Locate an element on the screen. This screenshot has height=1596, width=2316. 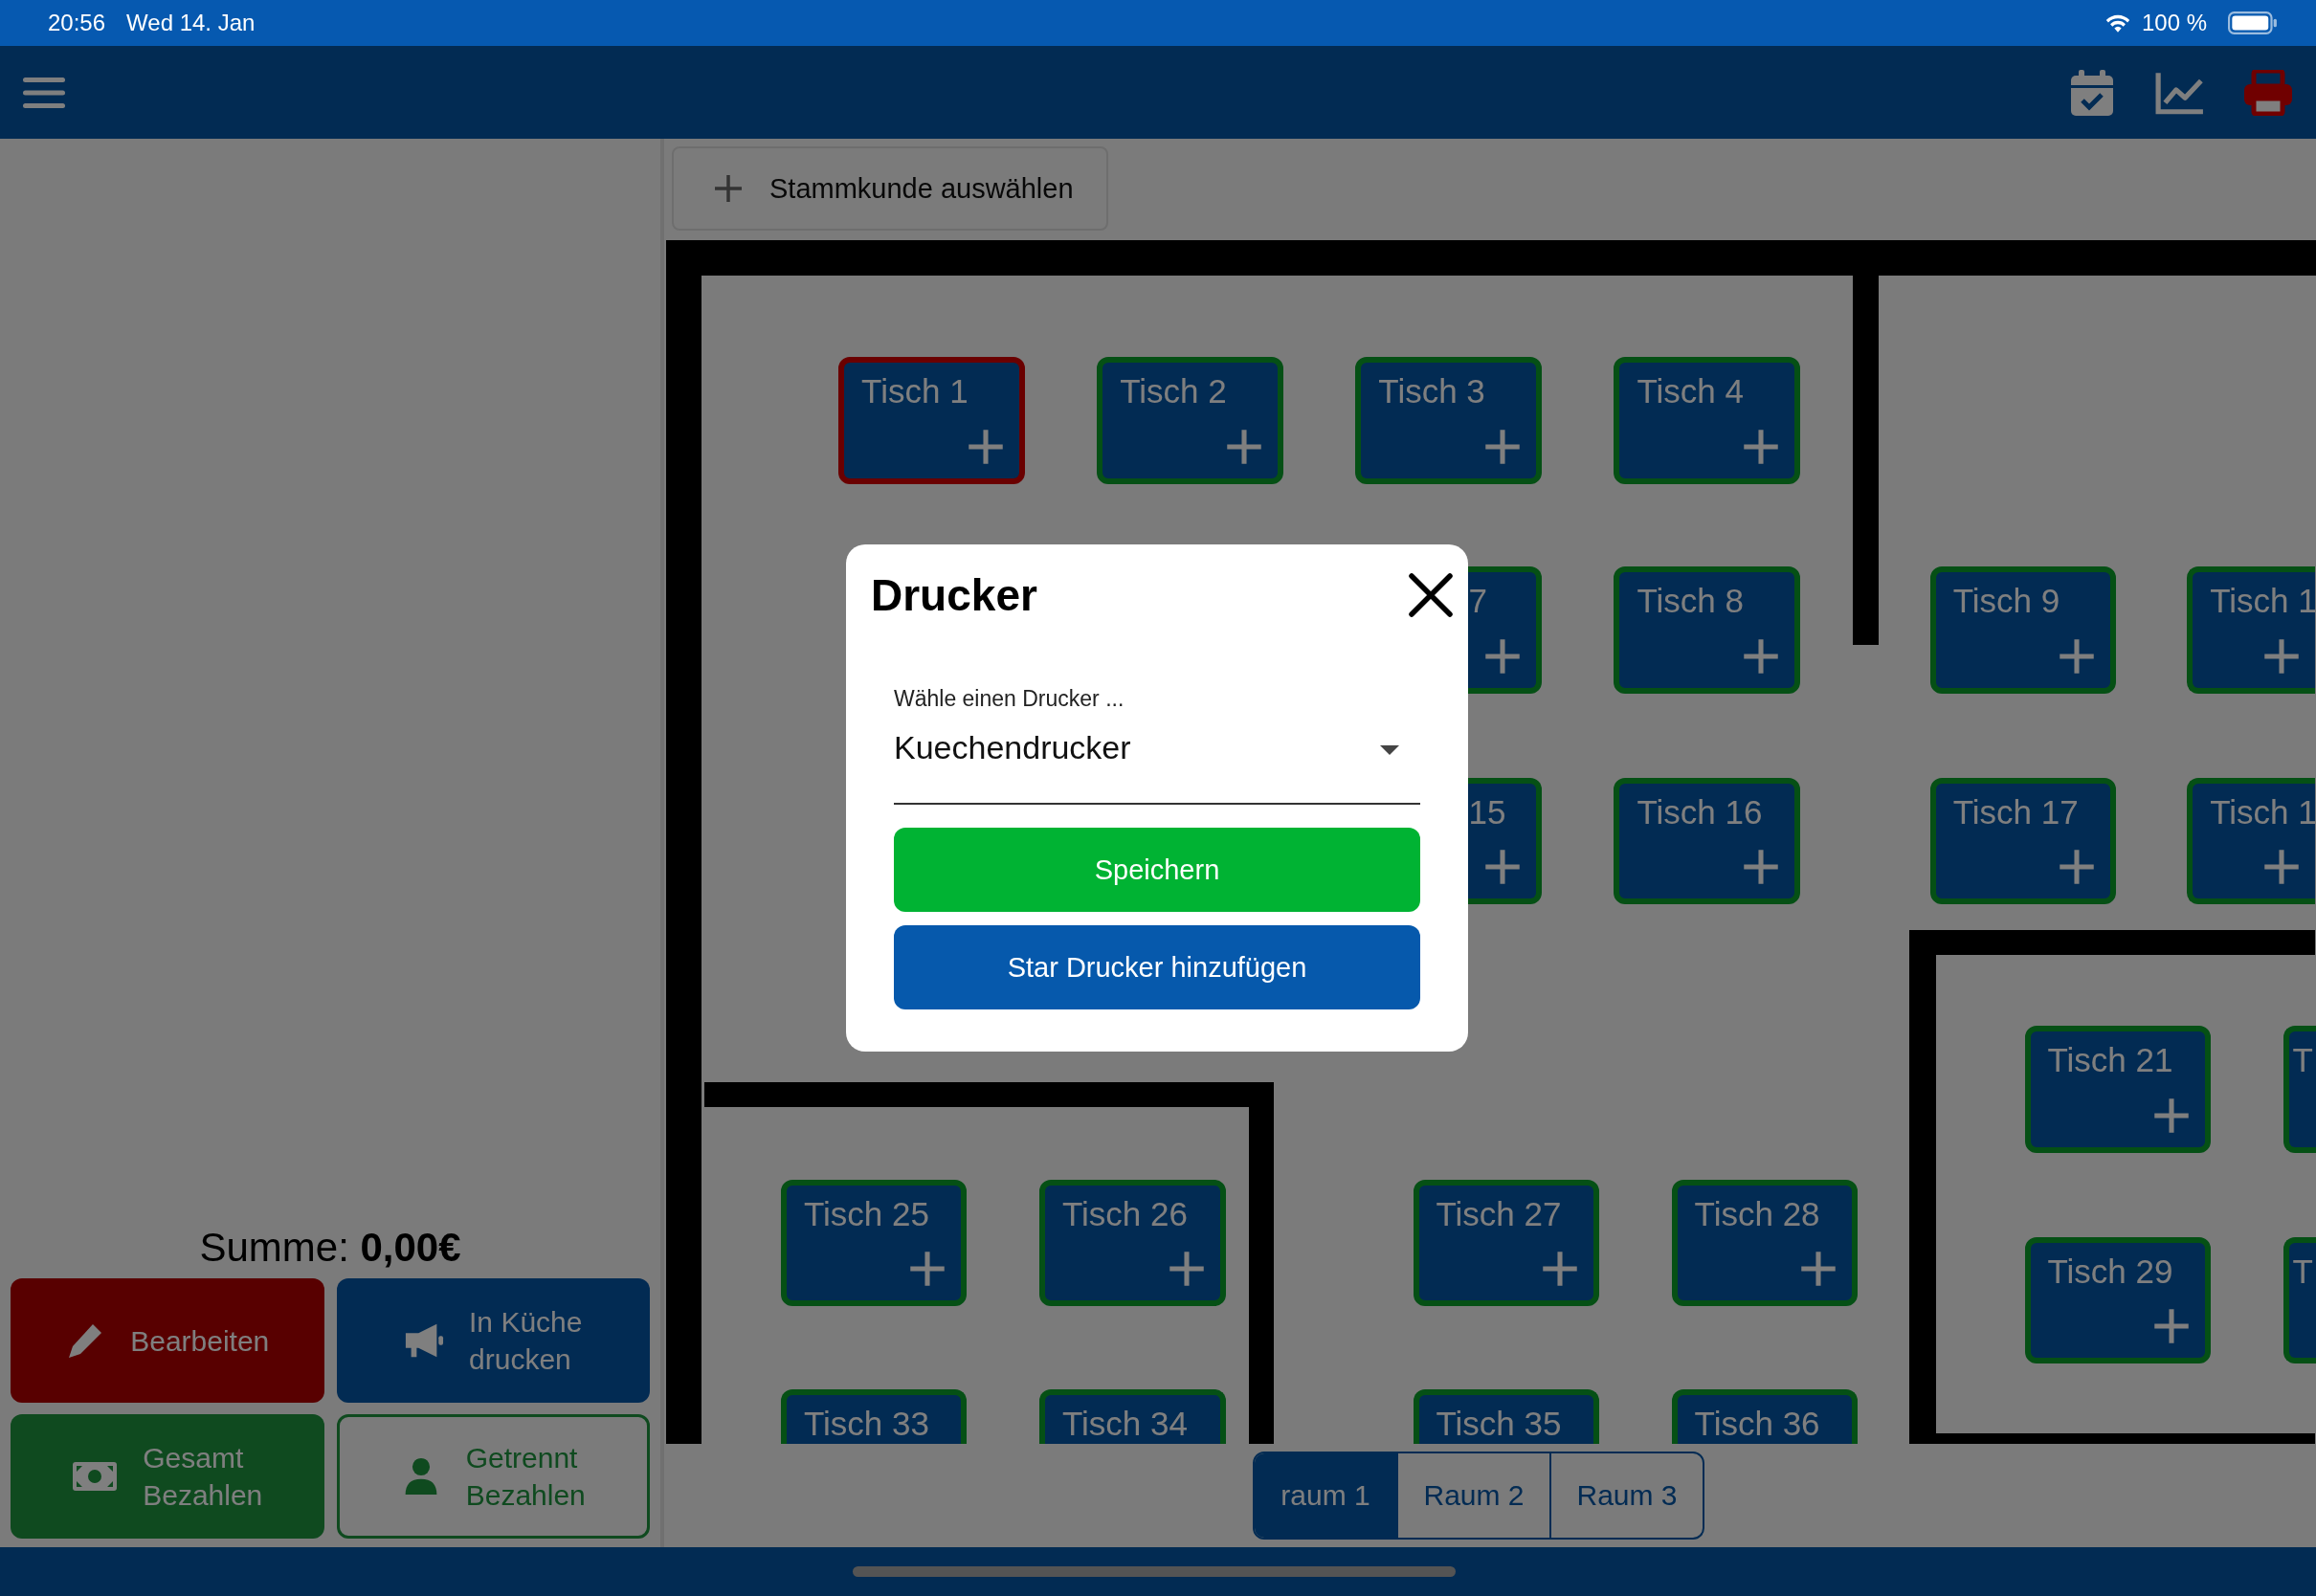
printer-select: Wähle einen Drucker ... Kuechendrucker is located at coordinates (1157, 745).